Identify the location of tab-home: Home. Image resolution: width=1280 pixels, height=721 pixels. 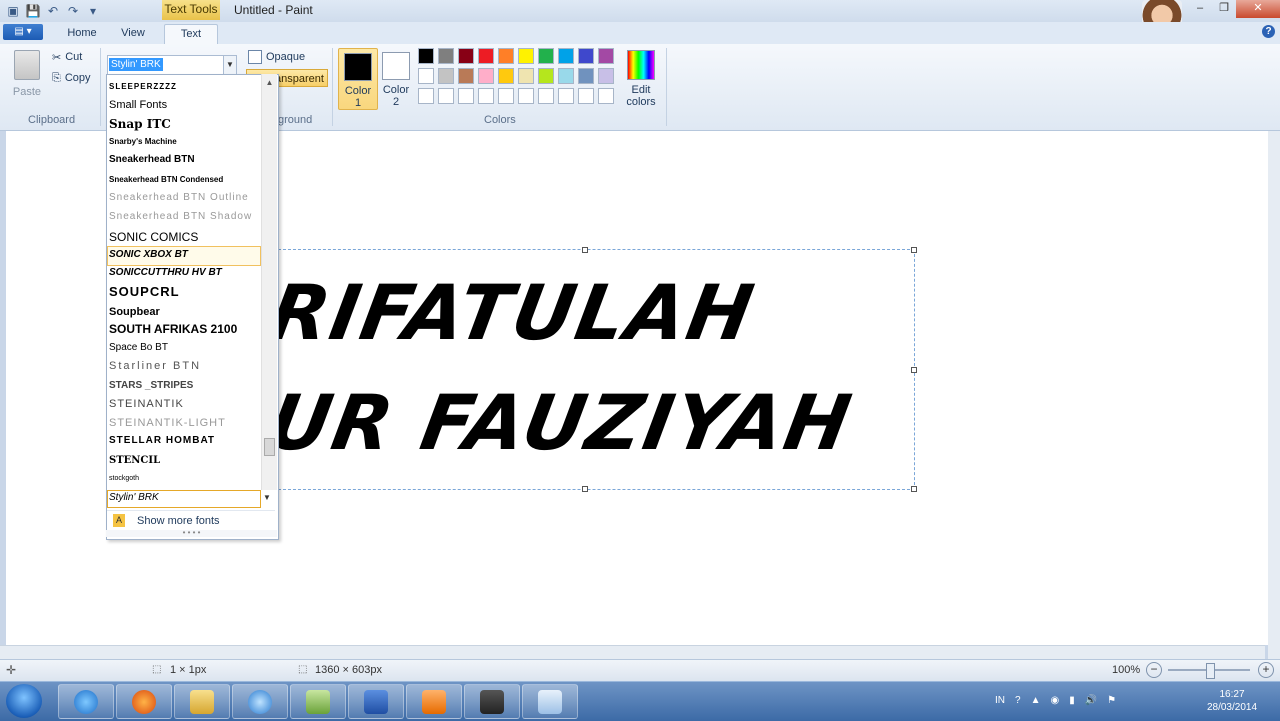
(82, 34).